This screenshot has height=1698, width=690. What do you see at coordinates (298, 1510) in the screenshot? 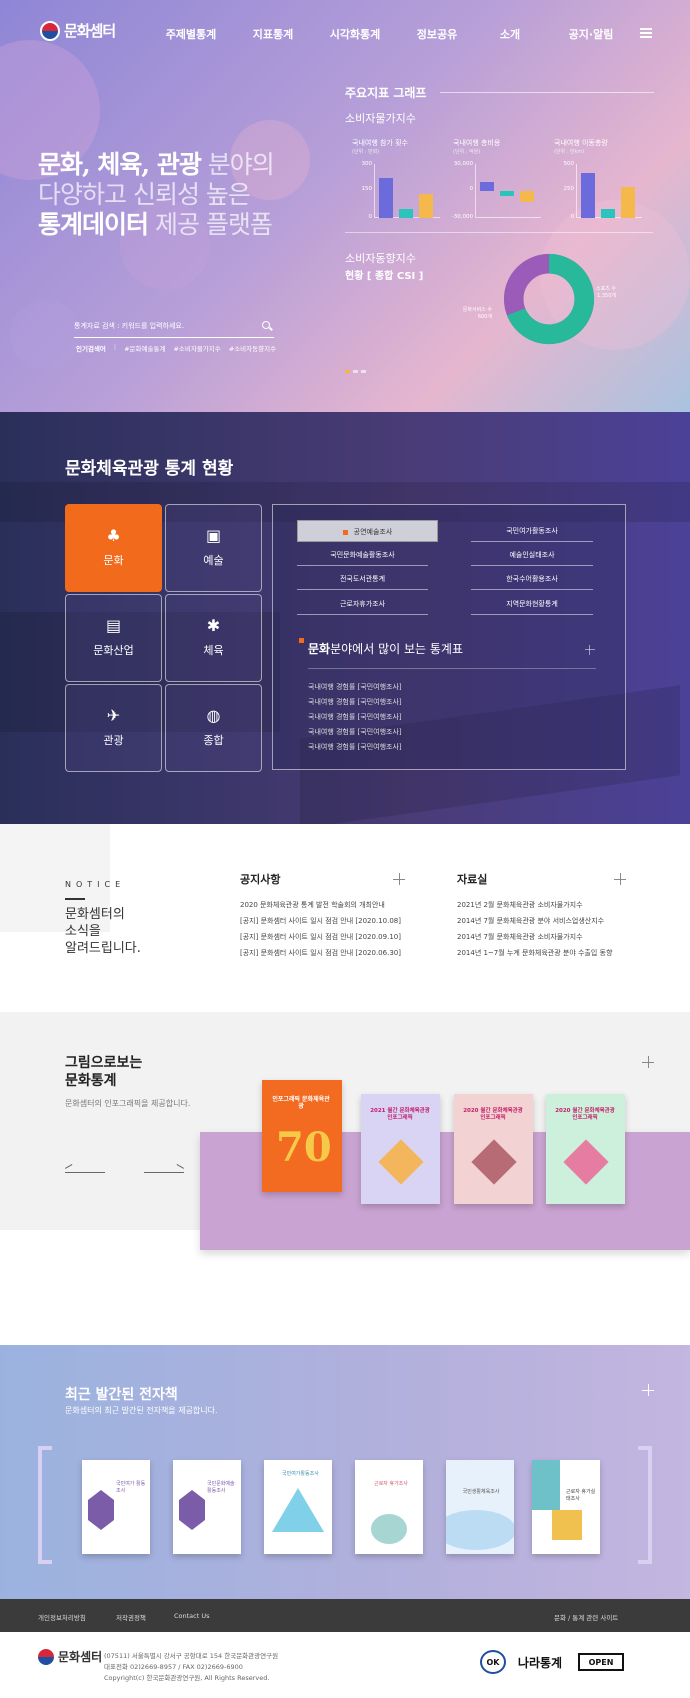
I see `triangle-graphic` at bounding box center [298, 1510].